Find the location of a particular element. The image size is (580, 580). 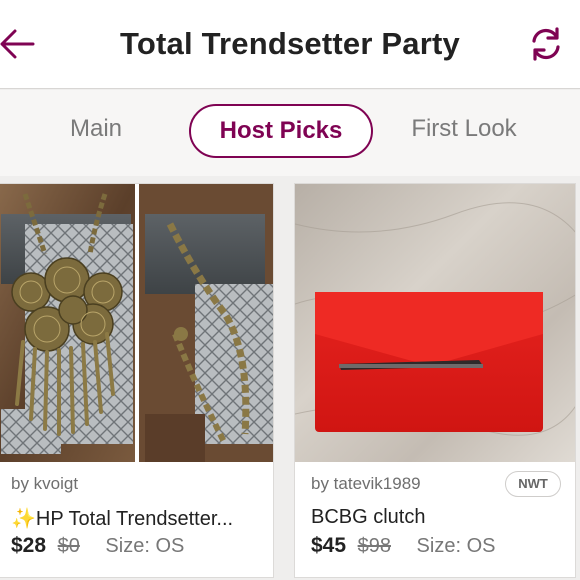

refresh-button is located at coordinates (546, 44).